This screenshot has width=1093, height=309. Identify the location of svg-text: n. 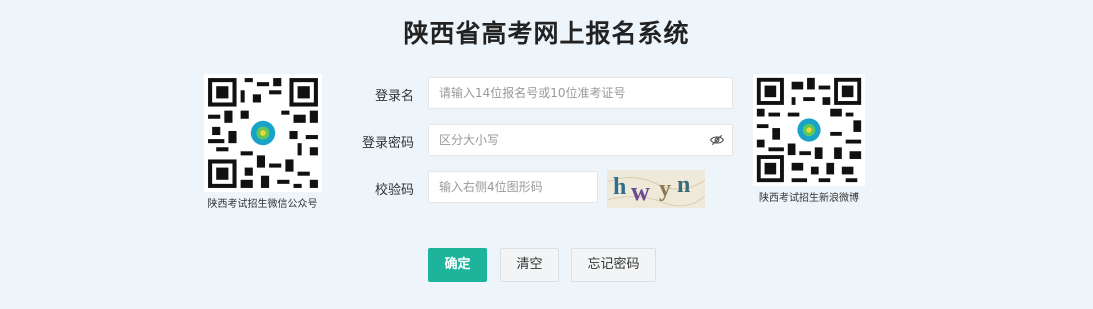
(683, 185).